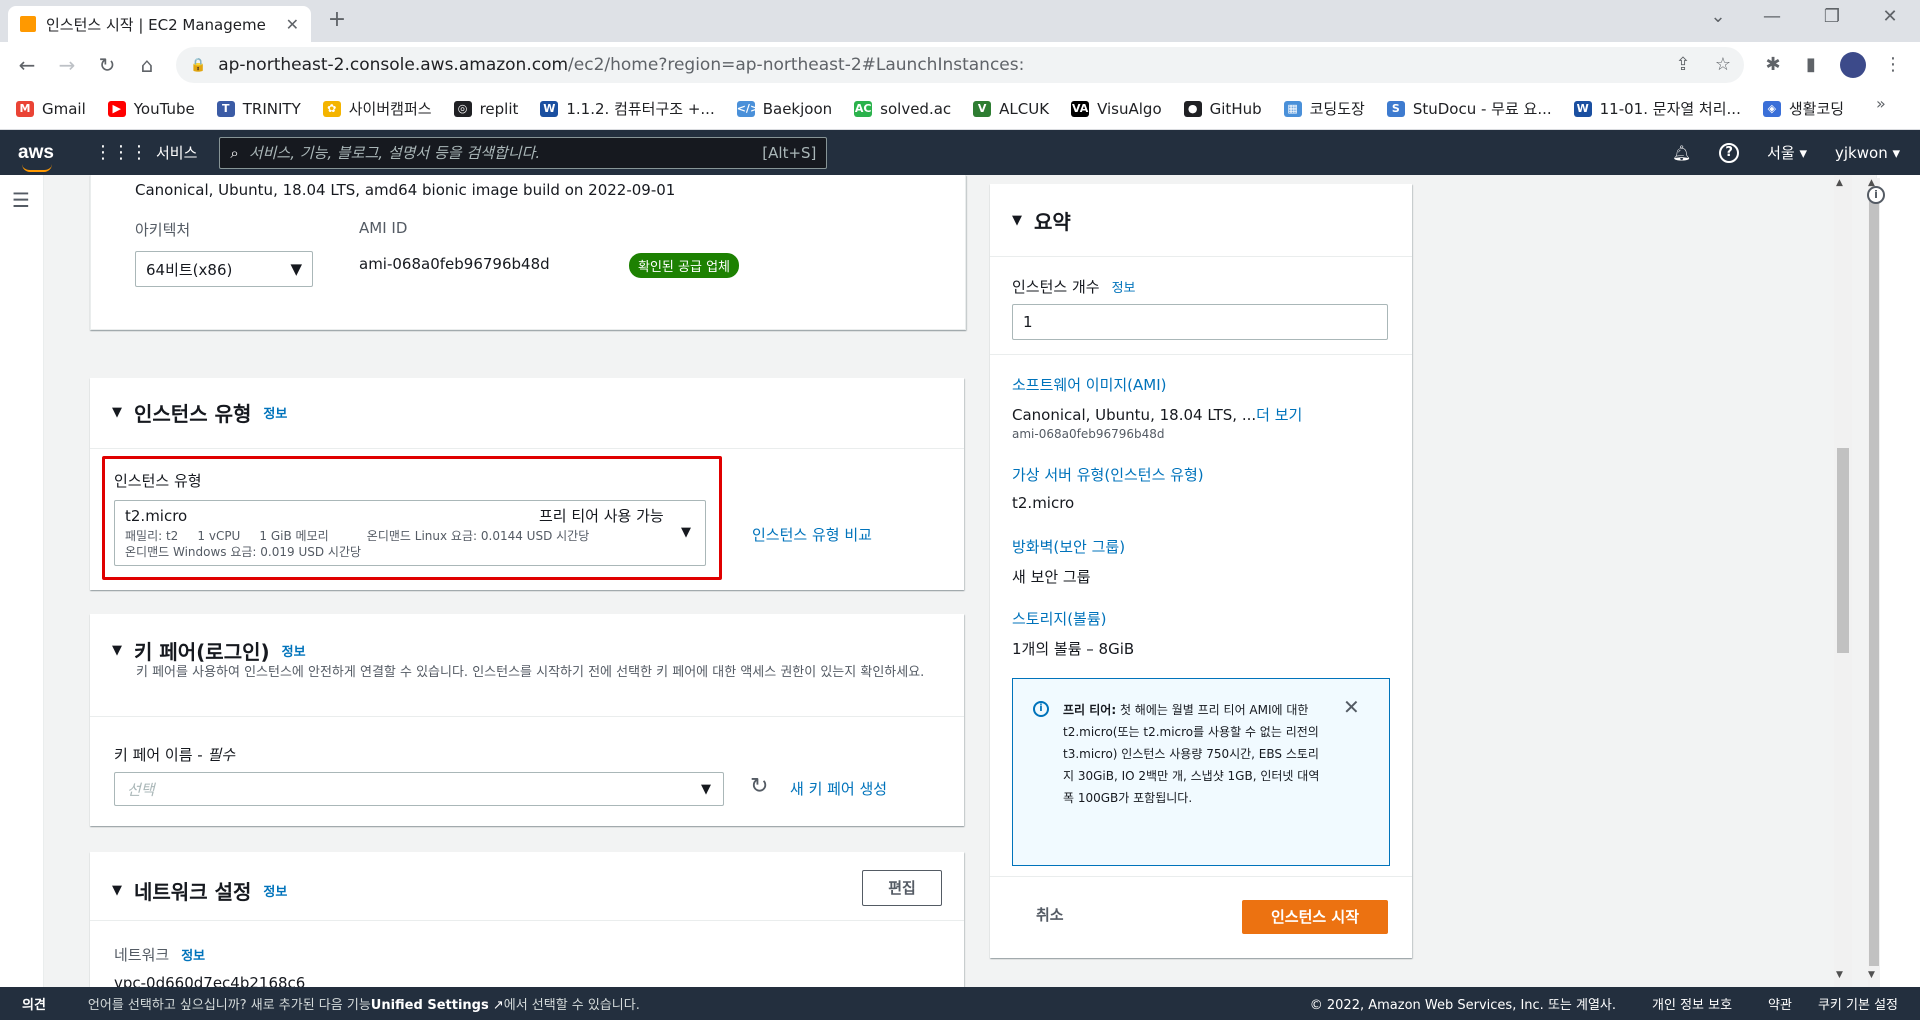 This screenshot has width=1920, height=1020. I want to click on search-shortcut: [Alt+S], so click(789, 152).